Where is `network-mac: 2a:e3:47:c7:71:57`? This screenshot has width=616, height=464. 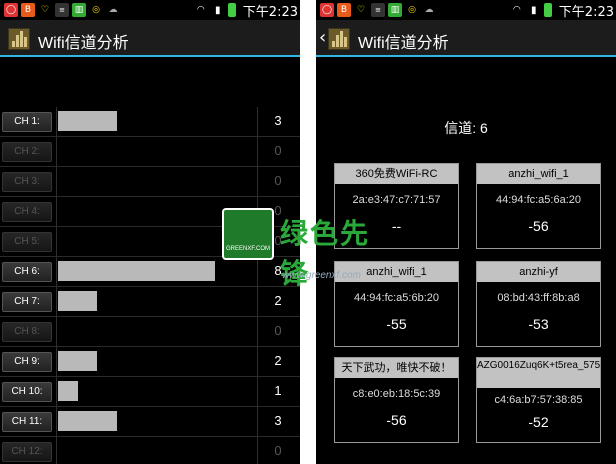 network-mac: 2a:e3:47:c7:71:57 is located at coordinates (396, 200).